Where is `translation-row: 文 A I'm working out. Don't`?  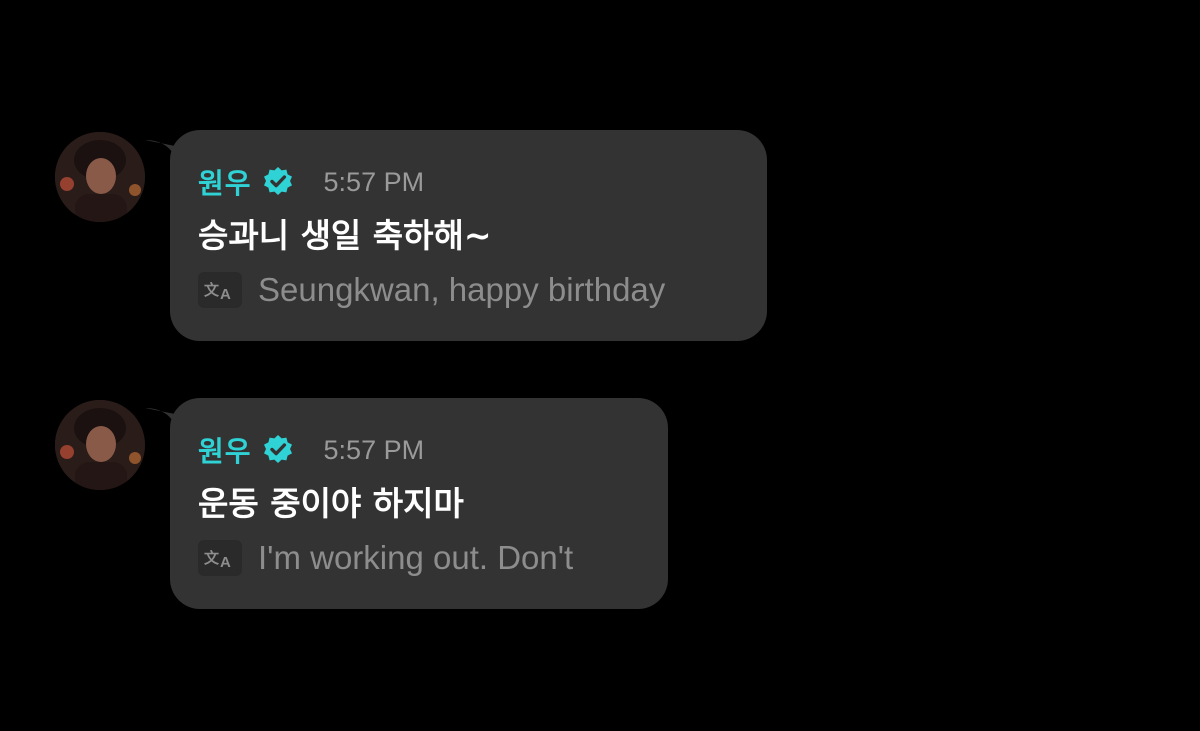 translation-row: 文 A I'm working out. Don't is located at coordinates (419, 558).